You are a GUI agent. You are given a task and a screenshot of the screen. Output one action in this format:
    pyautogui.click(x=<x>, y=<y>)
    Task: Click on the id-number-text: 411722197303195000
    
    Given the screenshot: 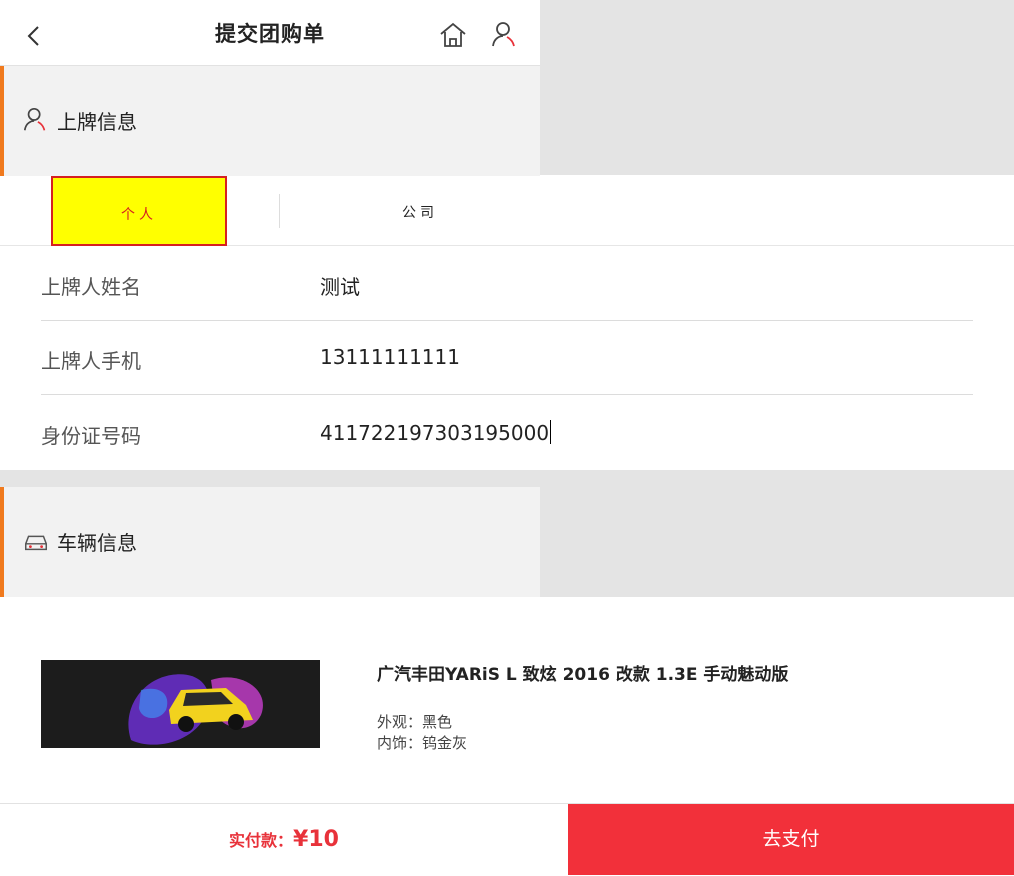 What is the action you would take?
    pyautogui.click(x=435, y=433)
    